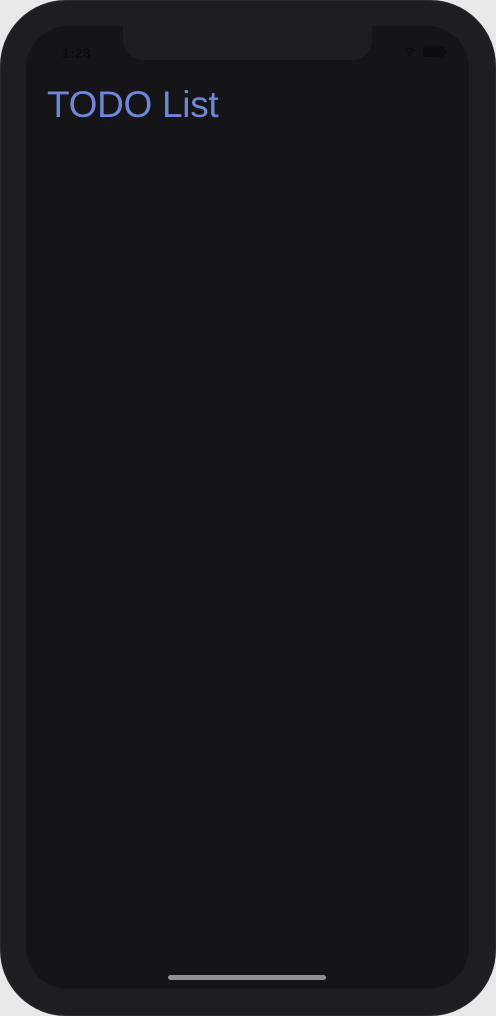  What do you see at coordinates (409, 51) in the screenshot?
I see `wifi-icon` at bounding box center [409, 51].